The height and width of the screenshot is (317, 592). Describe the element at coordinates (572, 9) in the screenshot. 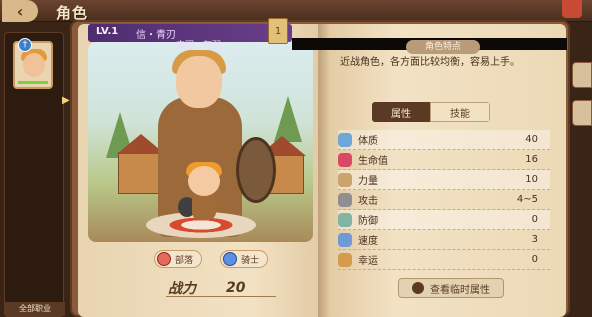

I see `top-right-ribbon` at that location.